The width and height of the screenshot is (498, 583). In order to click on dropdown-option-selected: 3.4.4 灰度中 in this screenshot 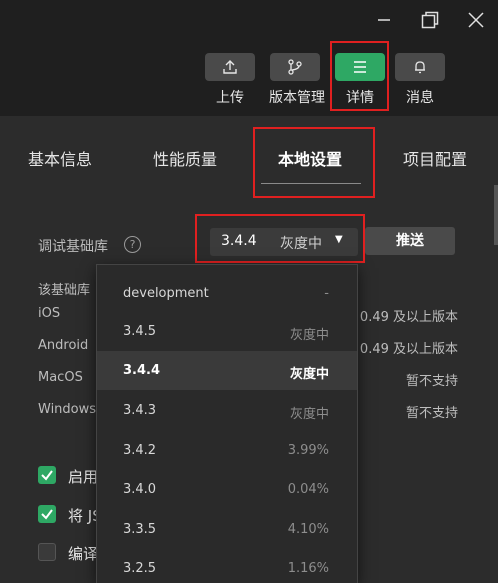, I will do `click(227, 370)`.